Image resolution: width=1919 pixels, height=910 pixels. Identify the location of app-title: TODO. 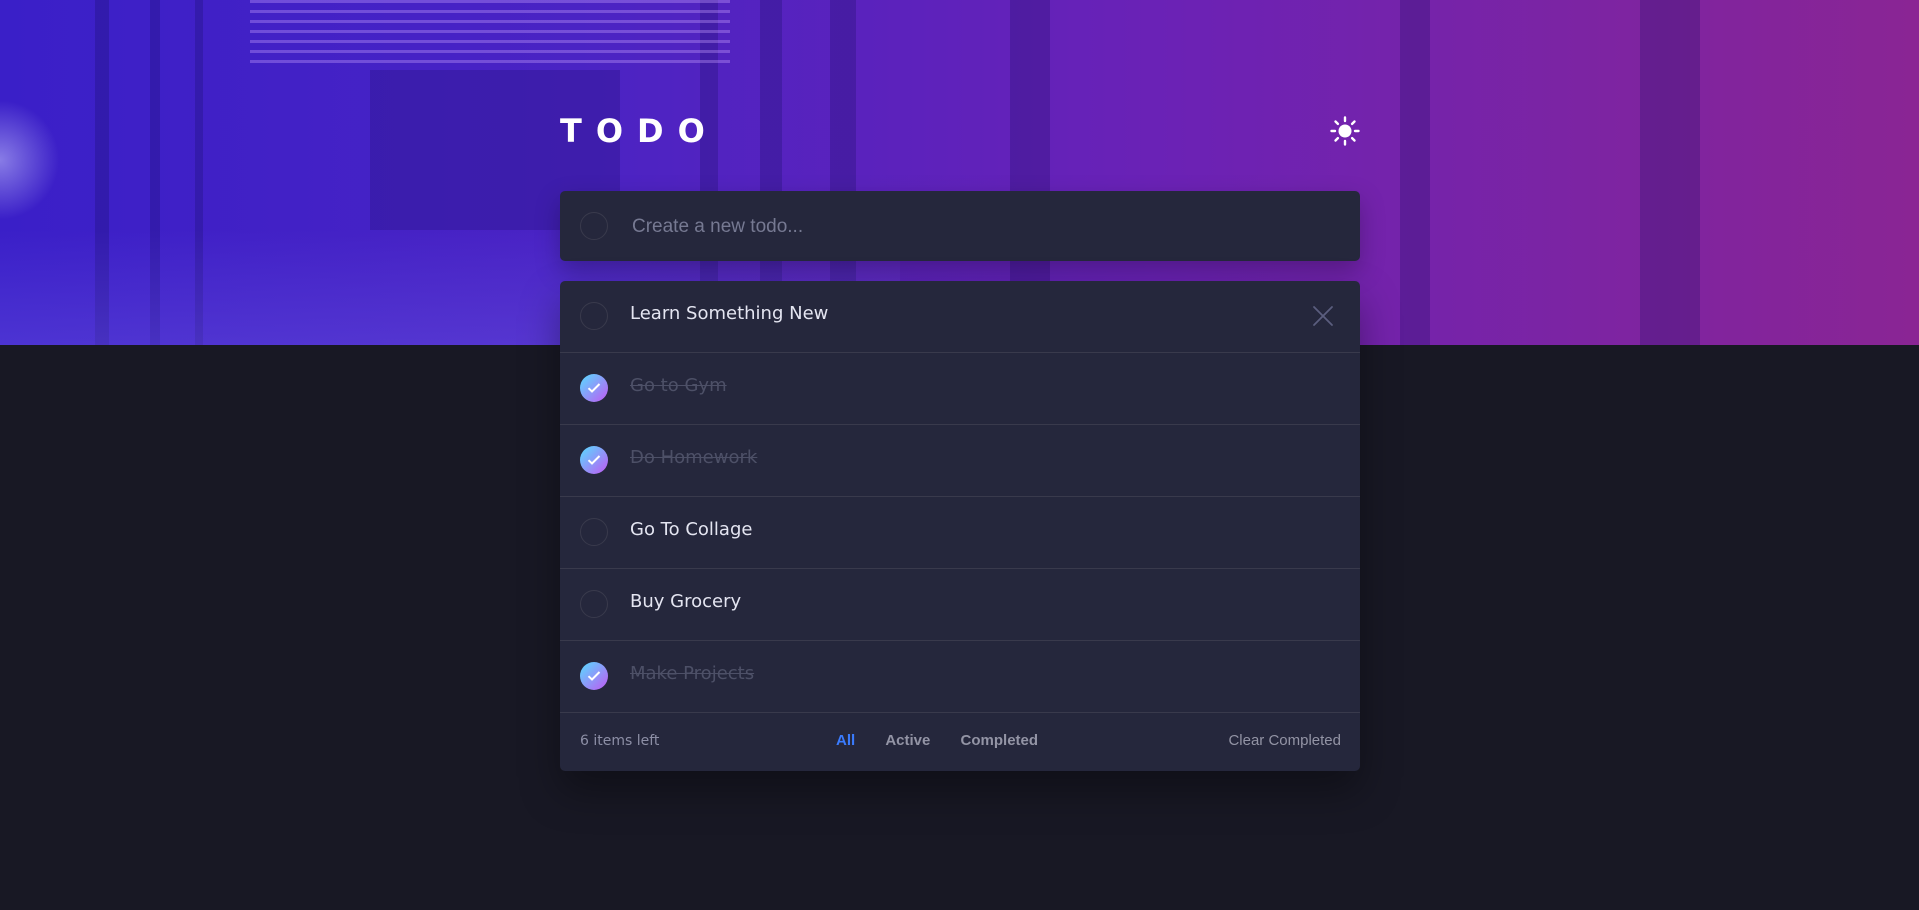
(639, 131).